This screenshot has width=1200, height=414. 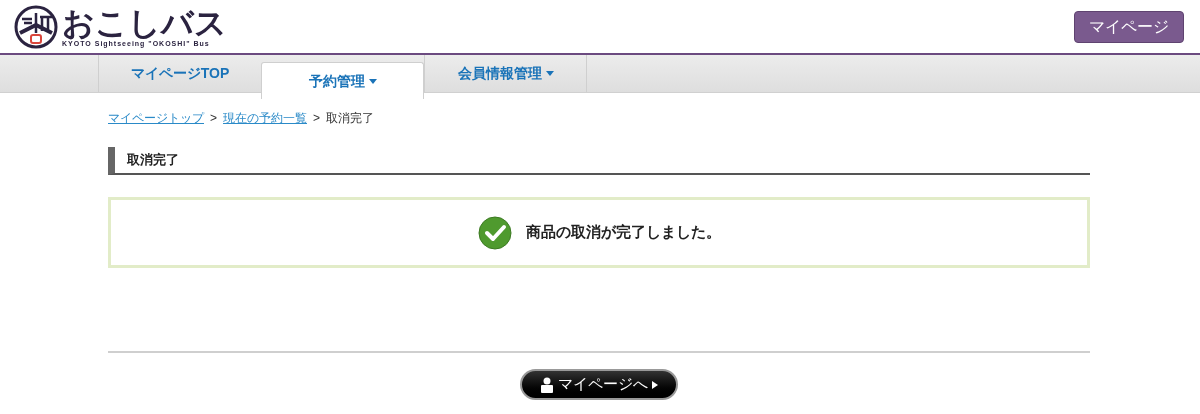 I want to click on success-message: 商品の取消が完了しました。, so click(x=623, y=232).